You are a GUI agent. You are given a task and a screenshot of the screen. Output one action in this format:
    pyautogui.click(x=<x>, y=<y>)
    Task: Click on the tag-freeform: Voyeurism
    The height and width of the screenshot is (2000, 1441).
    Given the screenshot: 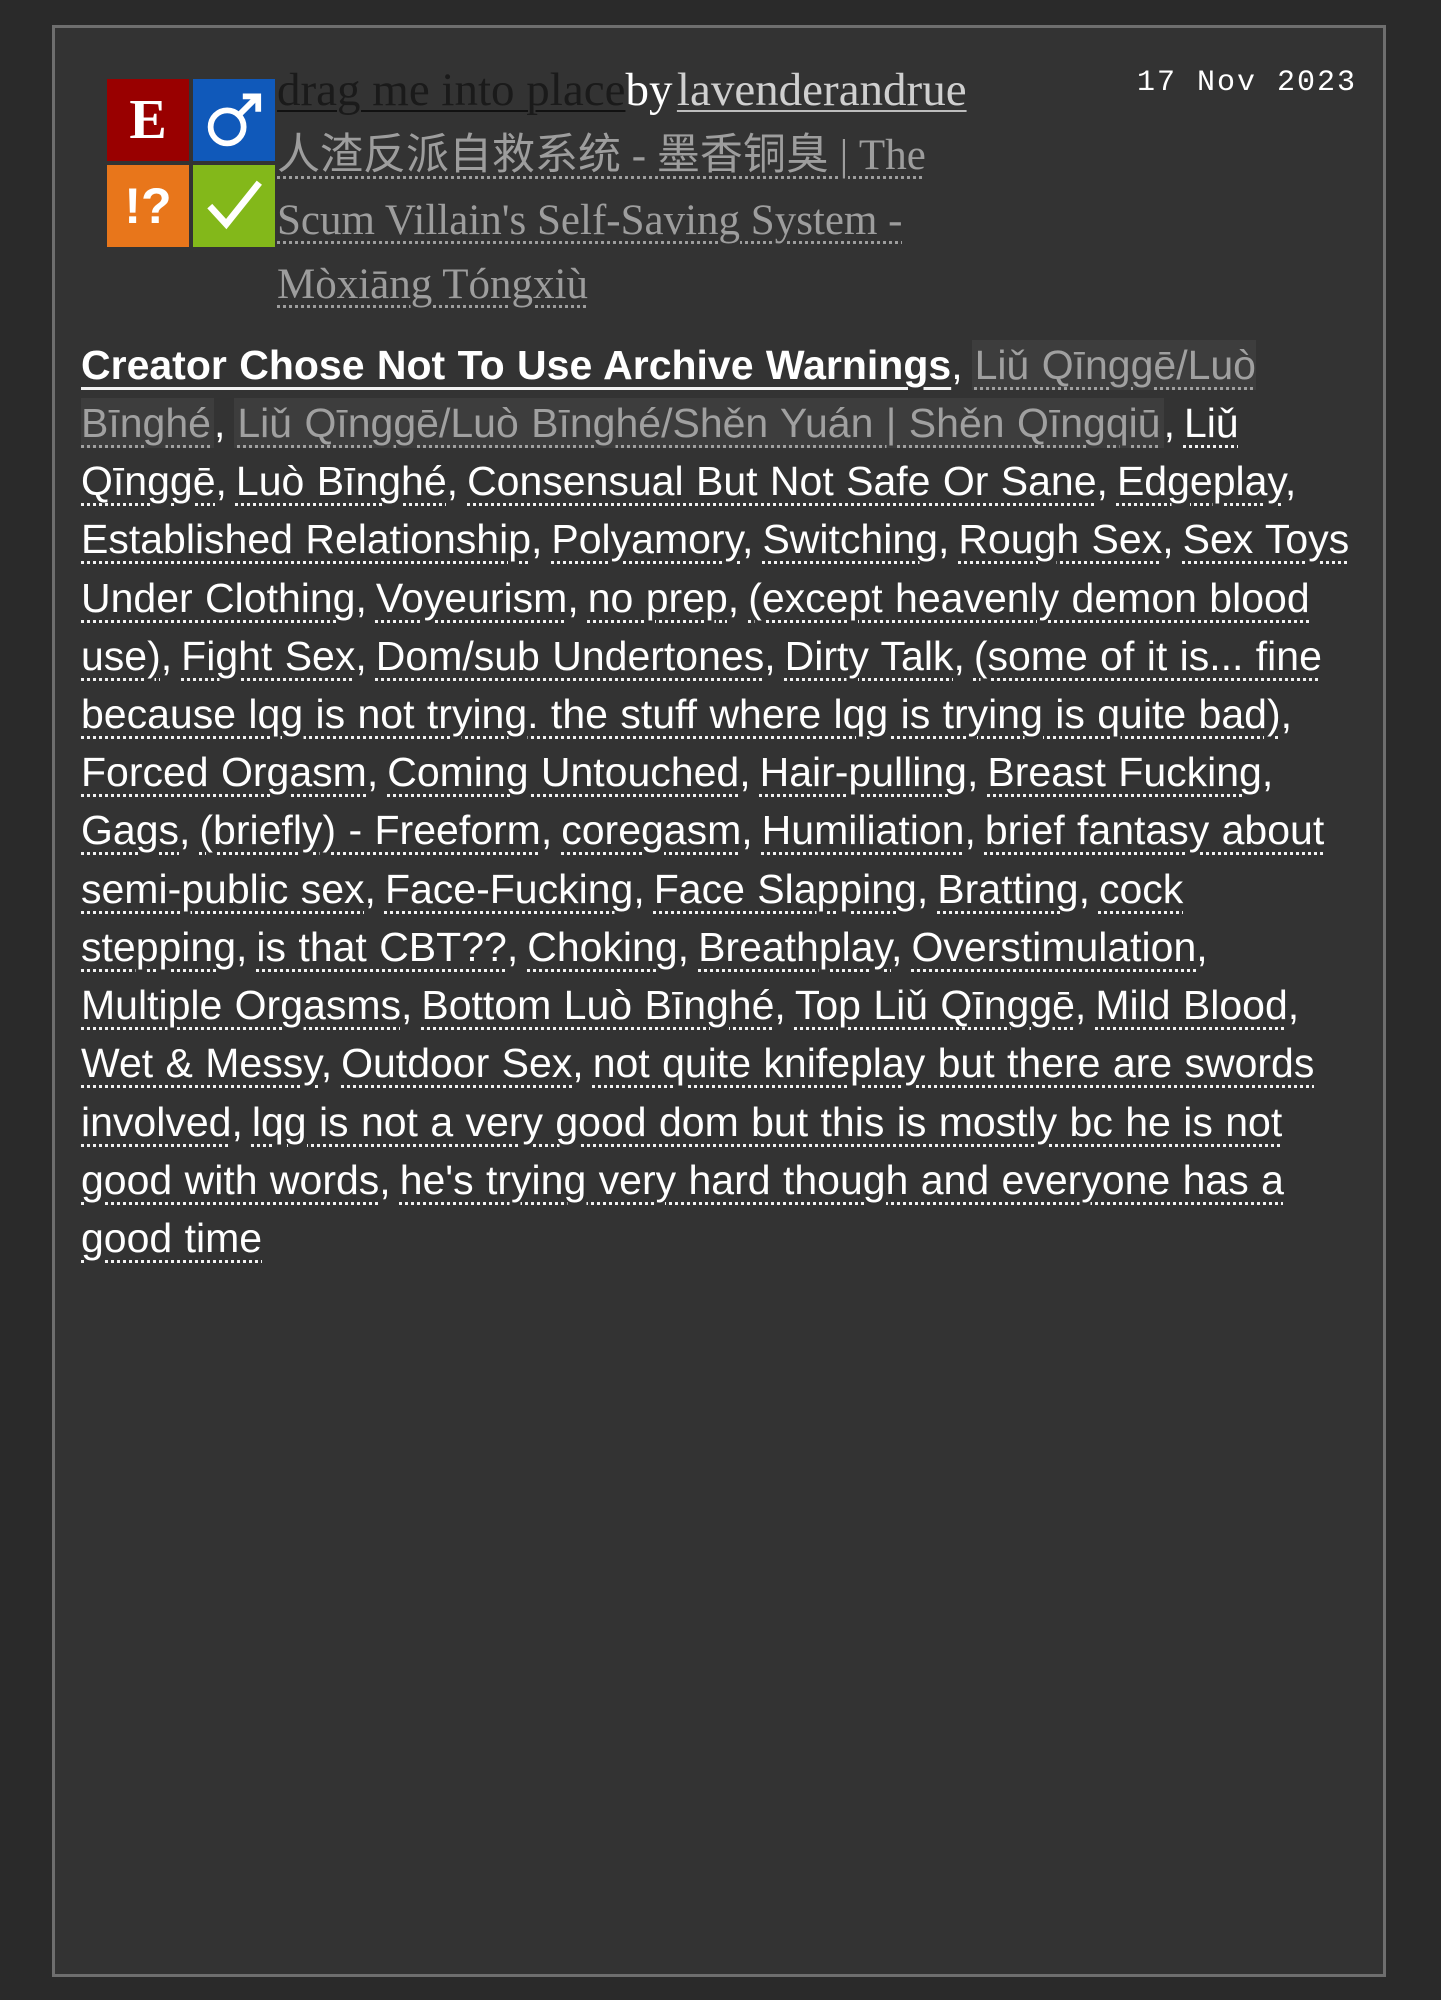 What is the action you would take?
    pyautogui.click(x=471, y=598)
    